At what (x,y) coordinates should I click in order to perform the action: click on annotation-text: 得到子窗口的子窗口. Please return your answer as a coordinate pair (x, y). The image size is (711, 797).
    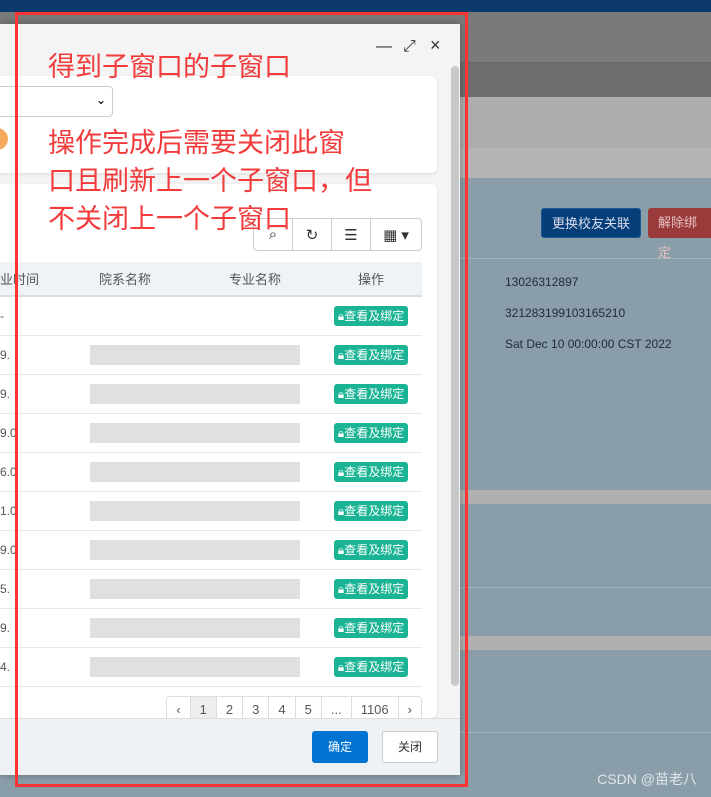
    Looking at the image, I should click on (169, 67).